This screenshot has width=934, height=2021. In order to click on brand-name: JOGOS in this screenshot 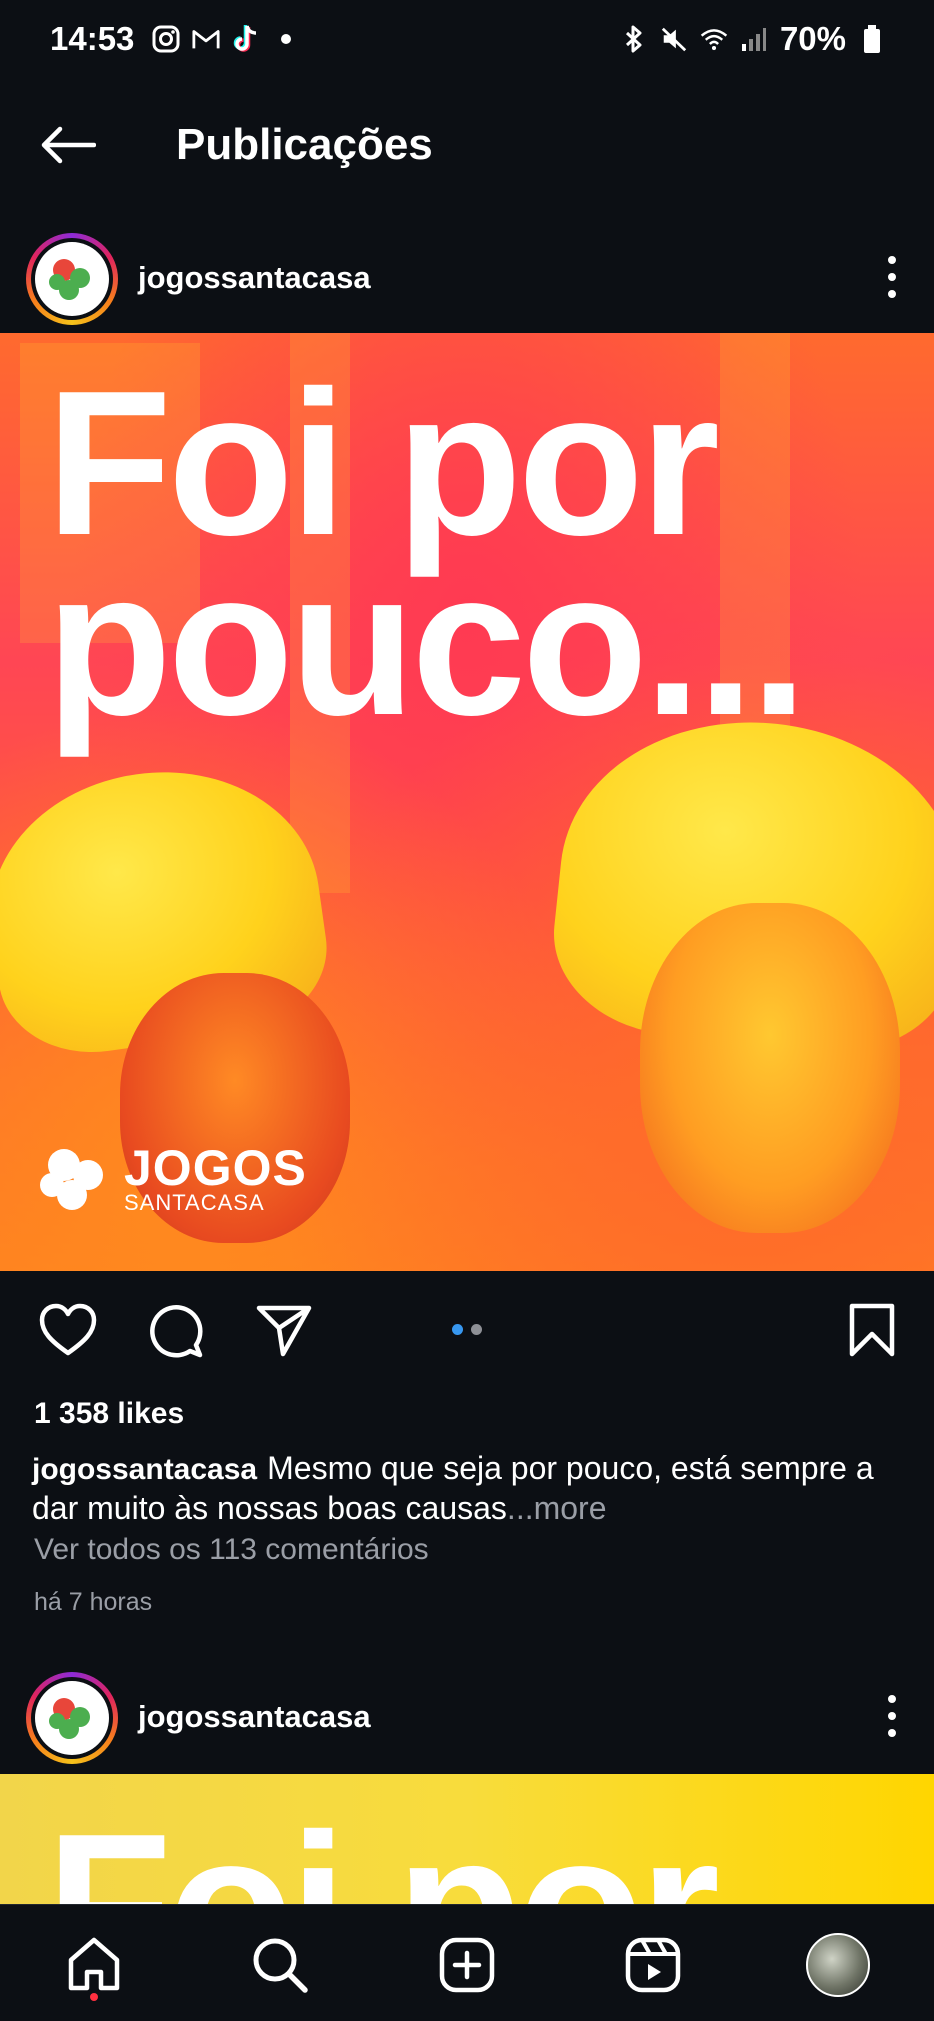, I will do `click(215, 1168)`.